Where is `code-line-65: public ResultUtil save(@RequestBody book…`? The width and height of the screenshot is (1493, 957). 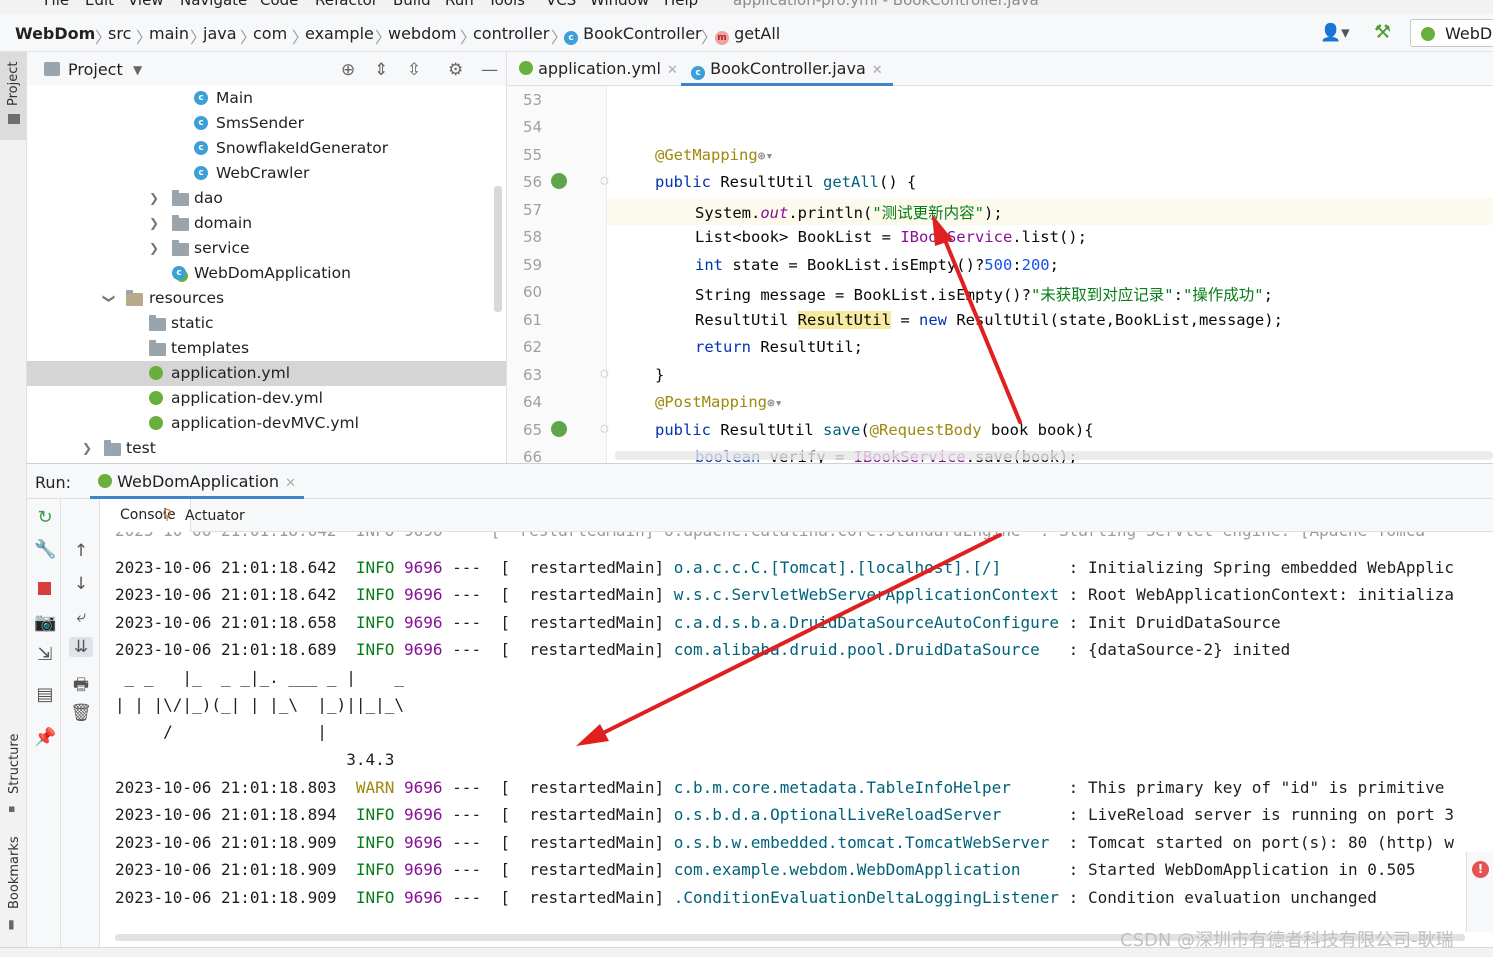
code-line-65: public ResultUtil save(@RequestBody book… is located at coordinates (874, 430).